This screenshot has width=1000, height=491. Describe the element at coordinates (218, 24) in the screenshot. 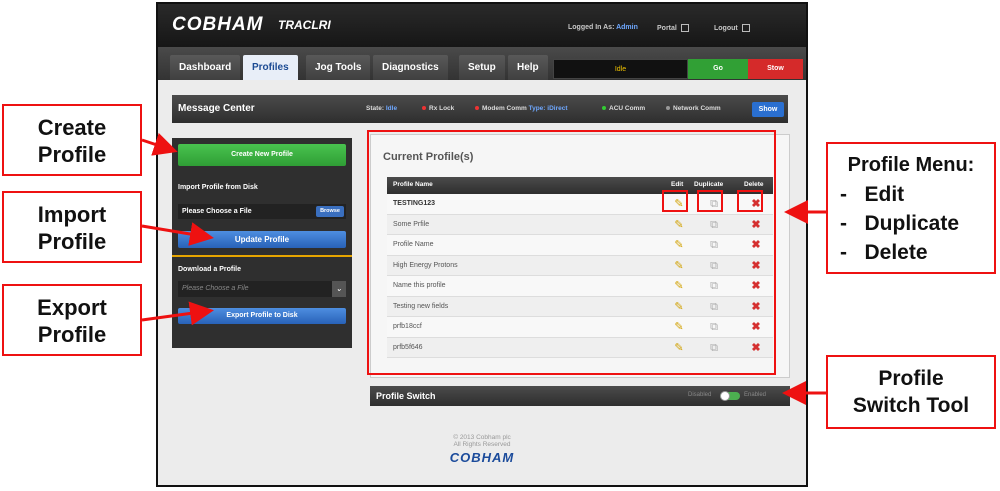

I see `brand-logo: COBHAM` at that location.